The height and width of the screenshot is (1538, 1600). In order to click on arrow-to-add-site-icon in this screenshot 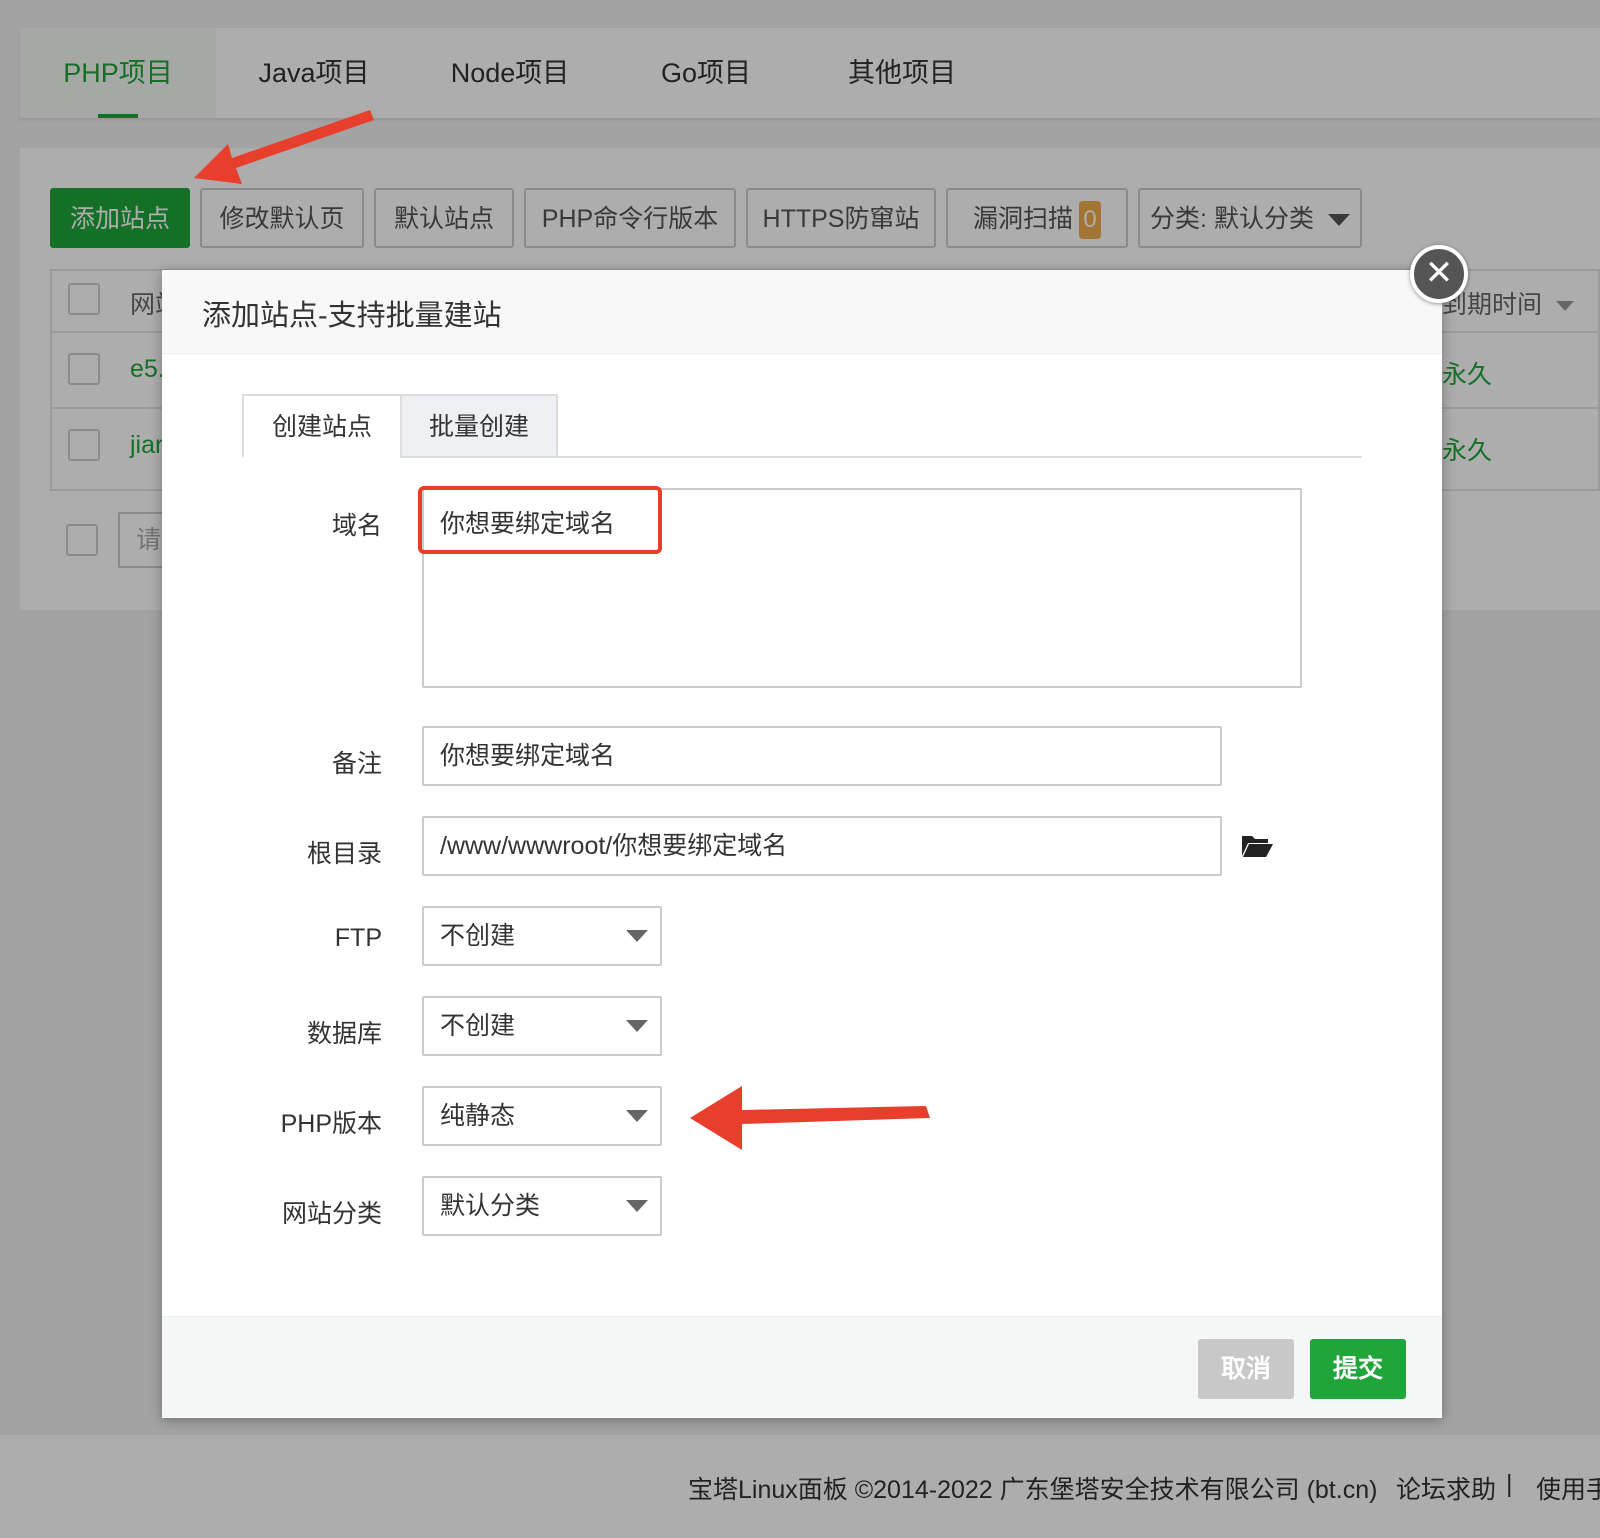, I will do `click(284, 147)`.